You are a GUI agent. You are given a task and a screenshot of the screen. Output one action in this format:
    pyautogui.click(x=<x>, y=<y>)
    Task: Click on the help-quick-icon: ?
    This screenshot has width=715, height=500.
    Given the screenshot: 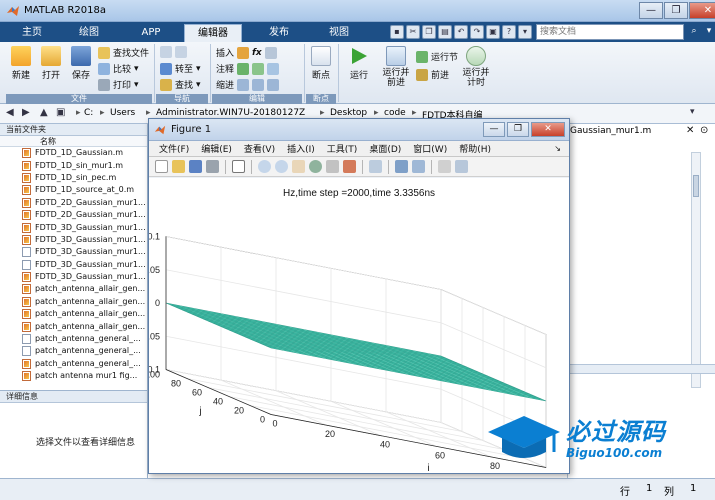 What is the action you would take?
    pyautogui.click(x=509, y=32)
    